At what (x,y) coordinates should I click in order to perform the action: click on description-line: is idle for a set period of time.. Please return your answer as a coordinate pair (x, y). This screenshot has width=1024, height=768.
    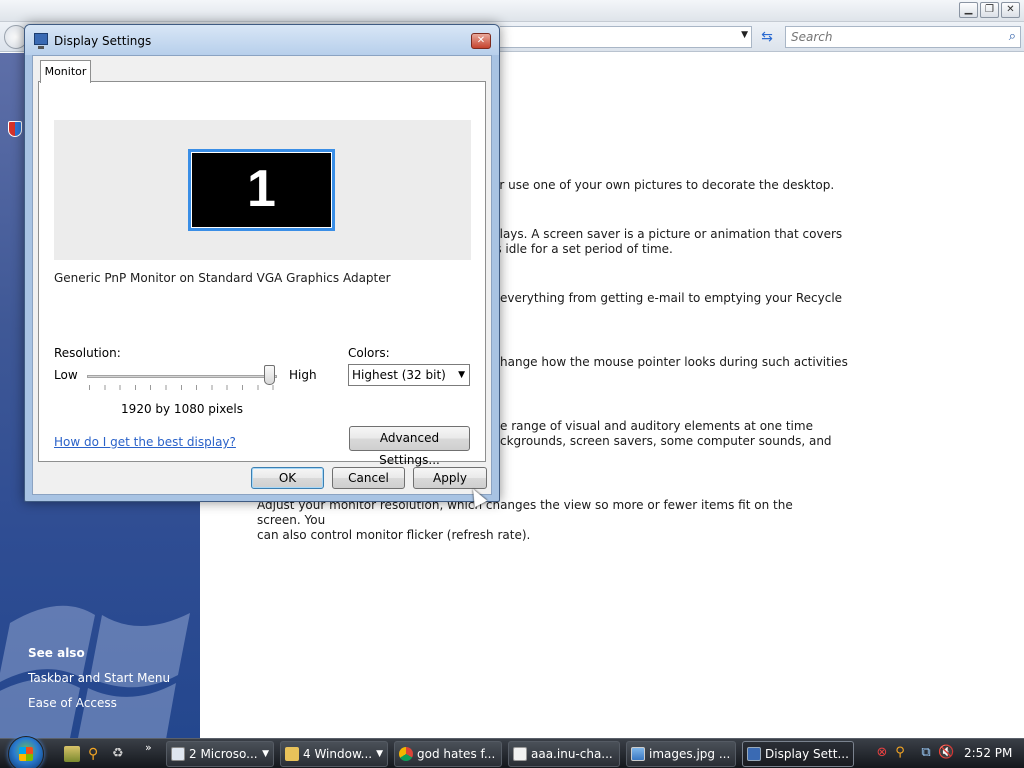
    Looking at the image, I should click on (582, 249).